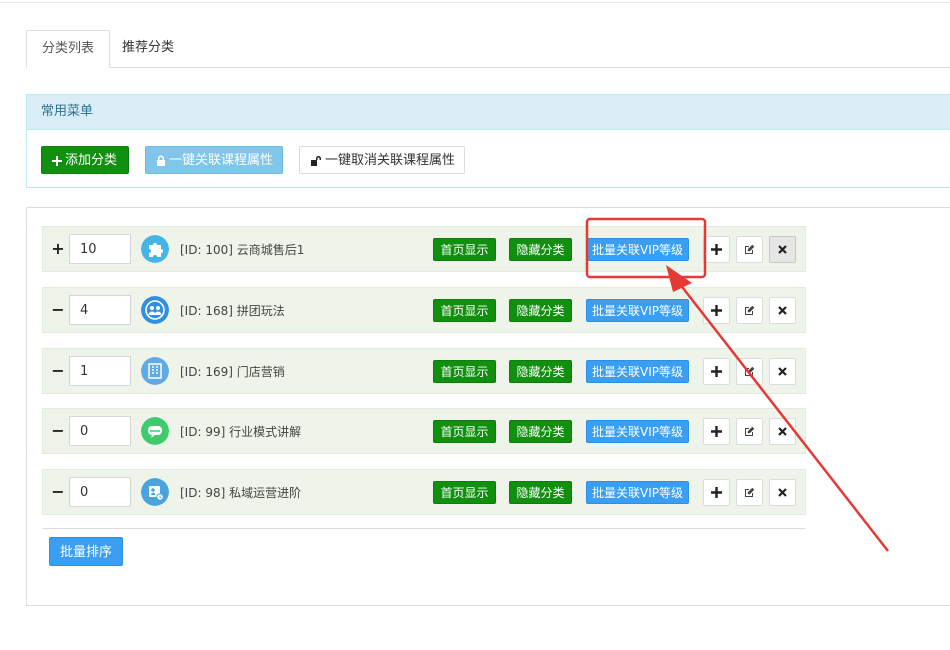  I want to click on tab-recommended-category: 推荐分类, so click(148, 48).